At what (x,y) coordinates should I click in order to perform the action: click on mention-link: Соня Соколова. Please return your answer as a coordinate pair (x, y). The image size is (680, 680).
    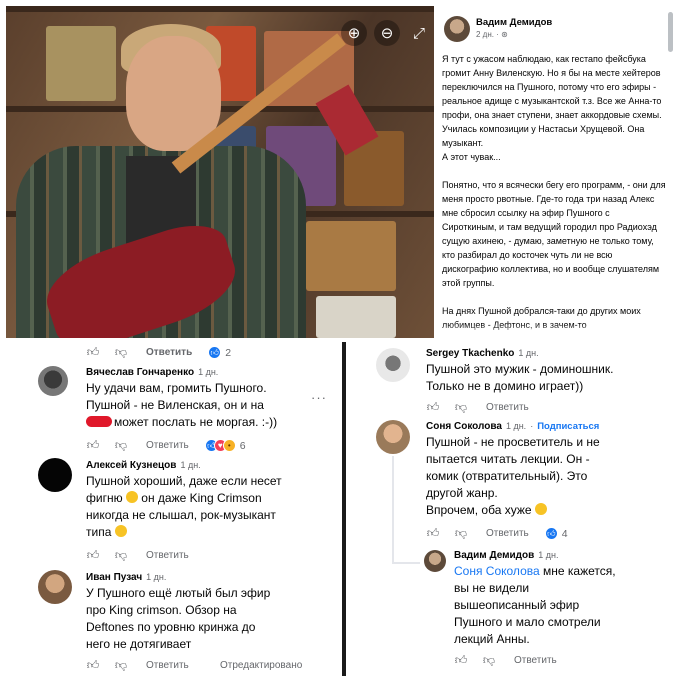
    Looking at the image, I should click on (497, 571).